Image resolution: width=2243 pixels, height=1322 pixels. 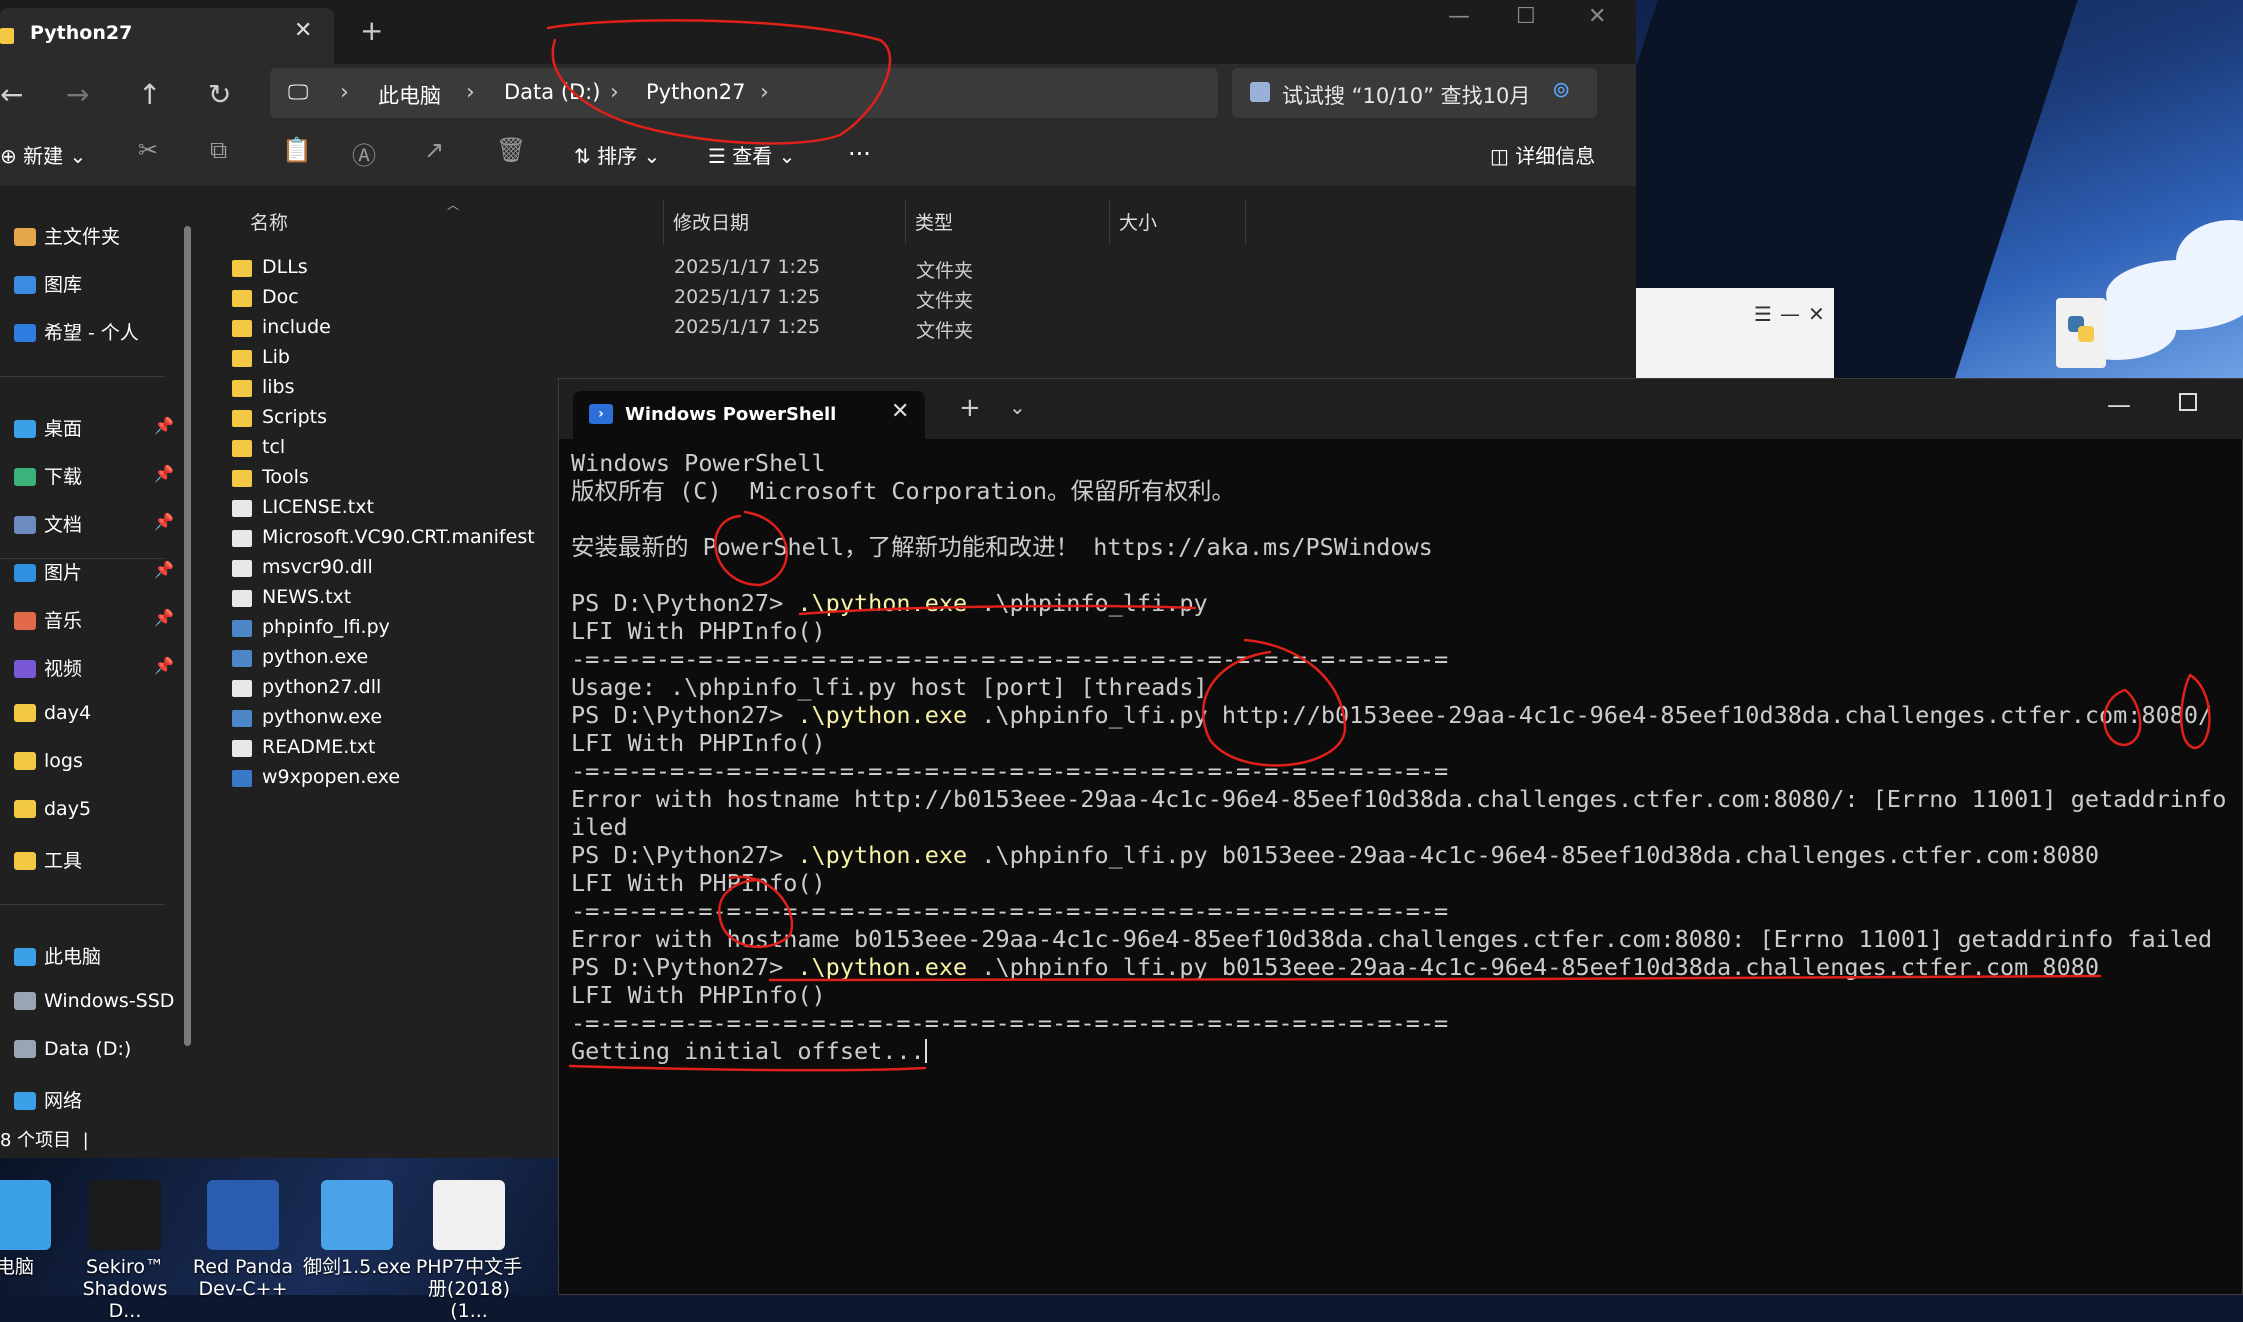 I want to click on copy-icon: ⧉, so click(x=218, y=150).